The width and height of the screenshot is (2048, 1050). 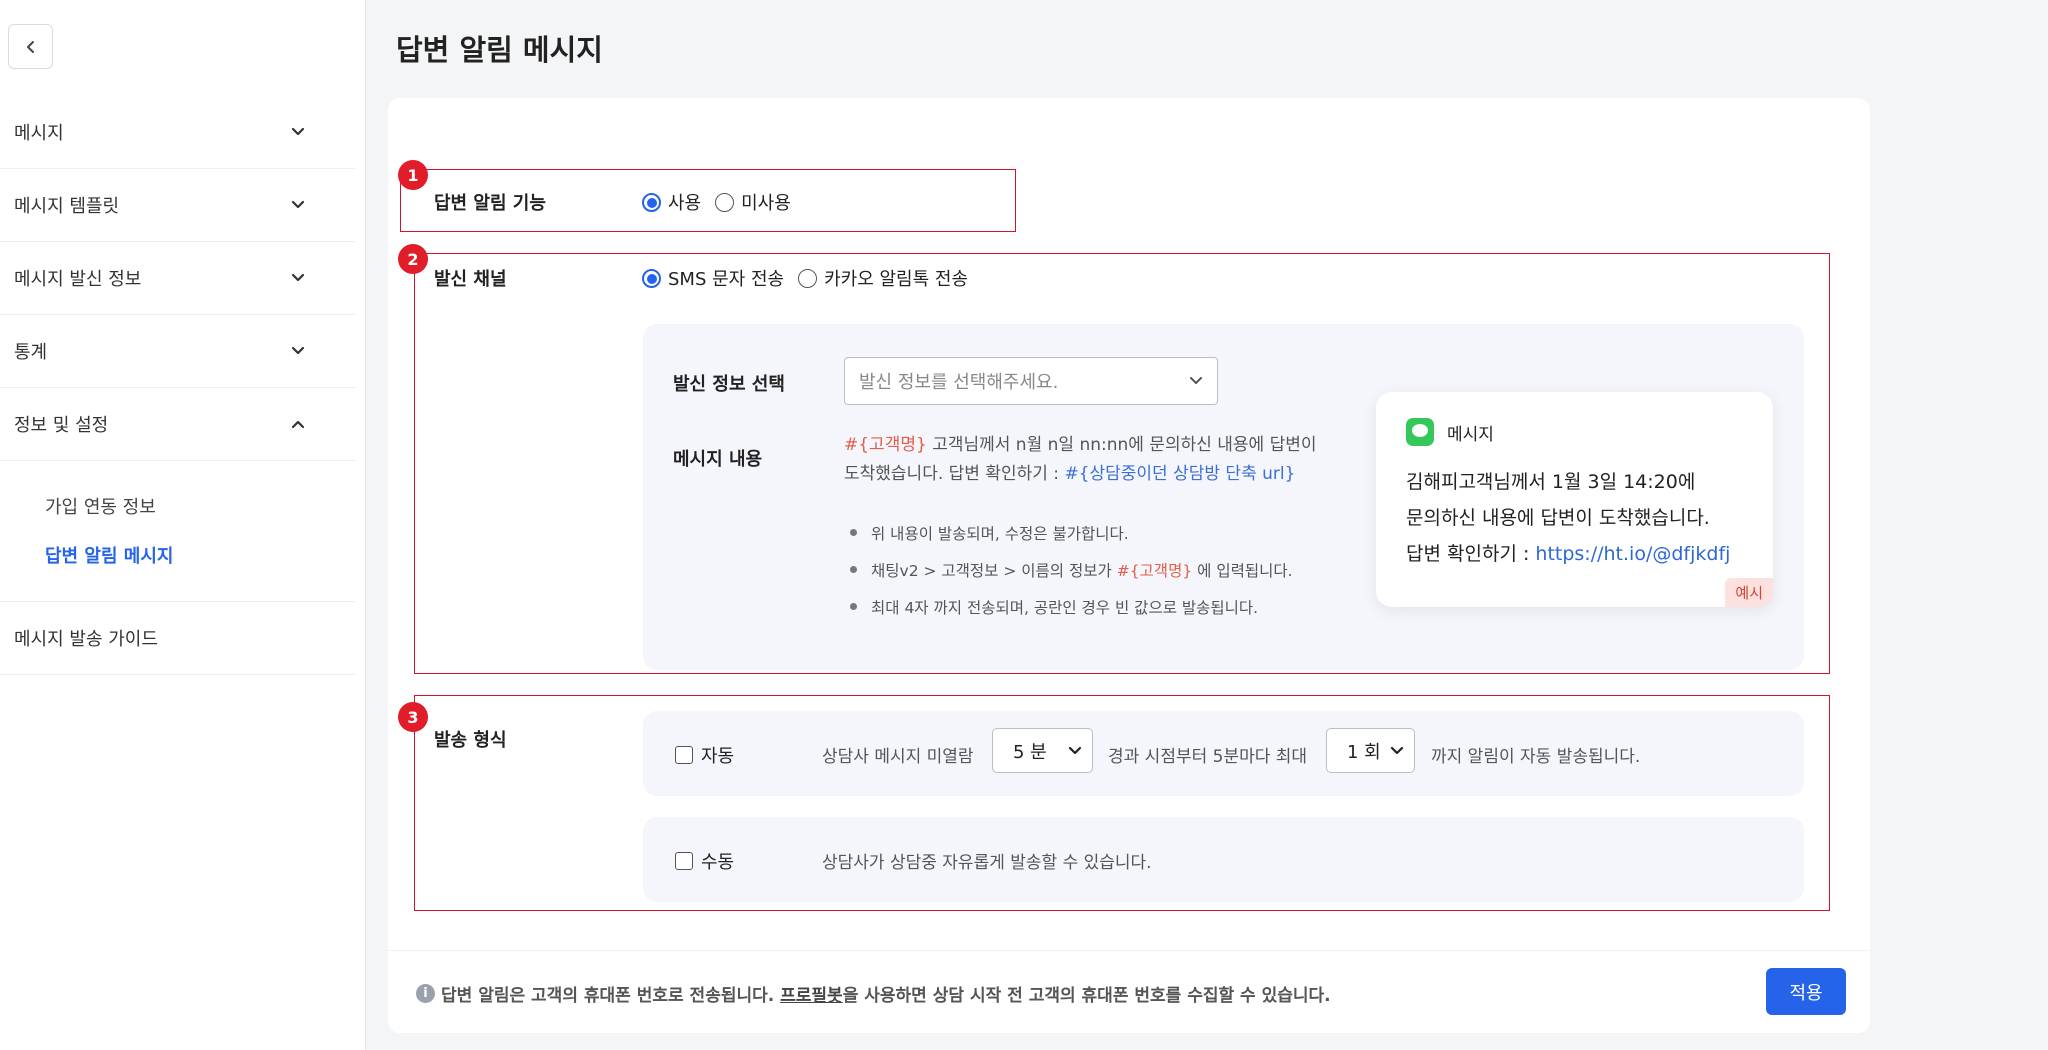 I want to click on preview-link: https://ht.io/@dfjkdfj, so click(x=1632, y=554).